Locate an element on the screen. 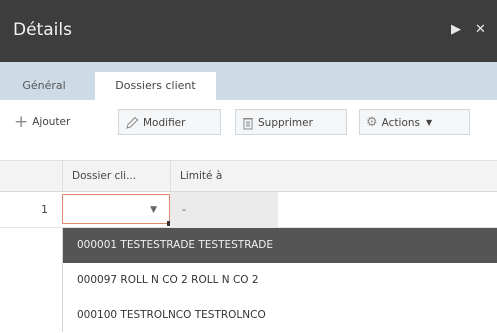 This screenshot has width=497, height=333. dropdown-option: 000001 TESTESTRADE TESTESTRADE is located at coordinates (280, 245).